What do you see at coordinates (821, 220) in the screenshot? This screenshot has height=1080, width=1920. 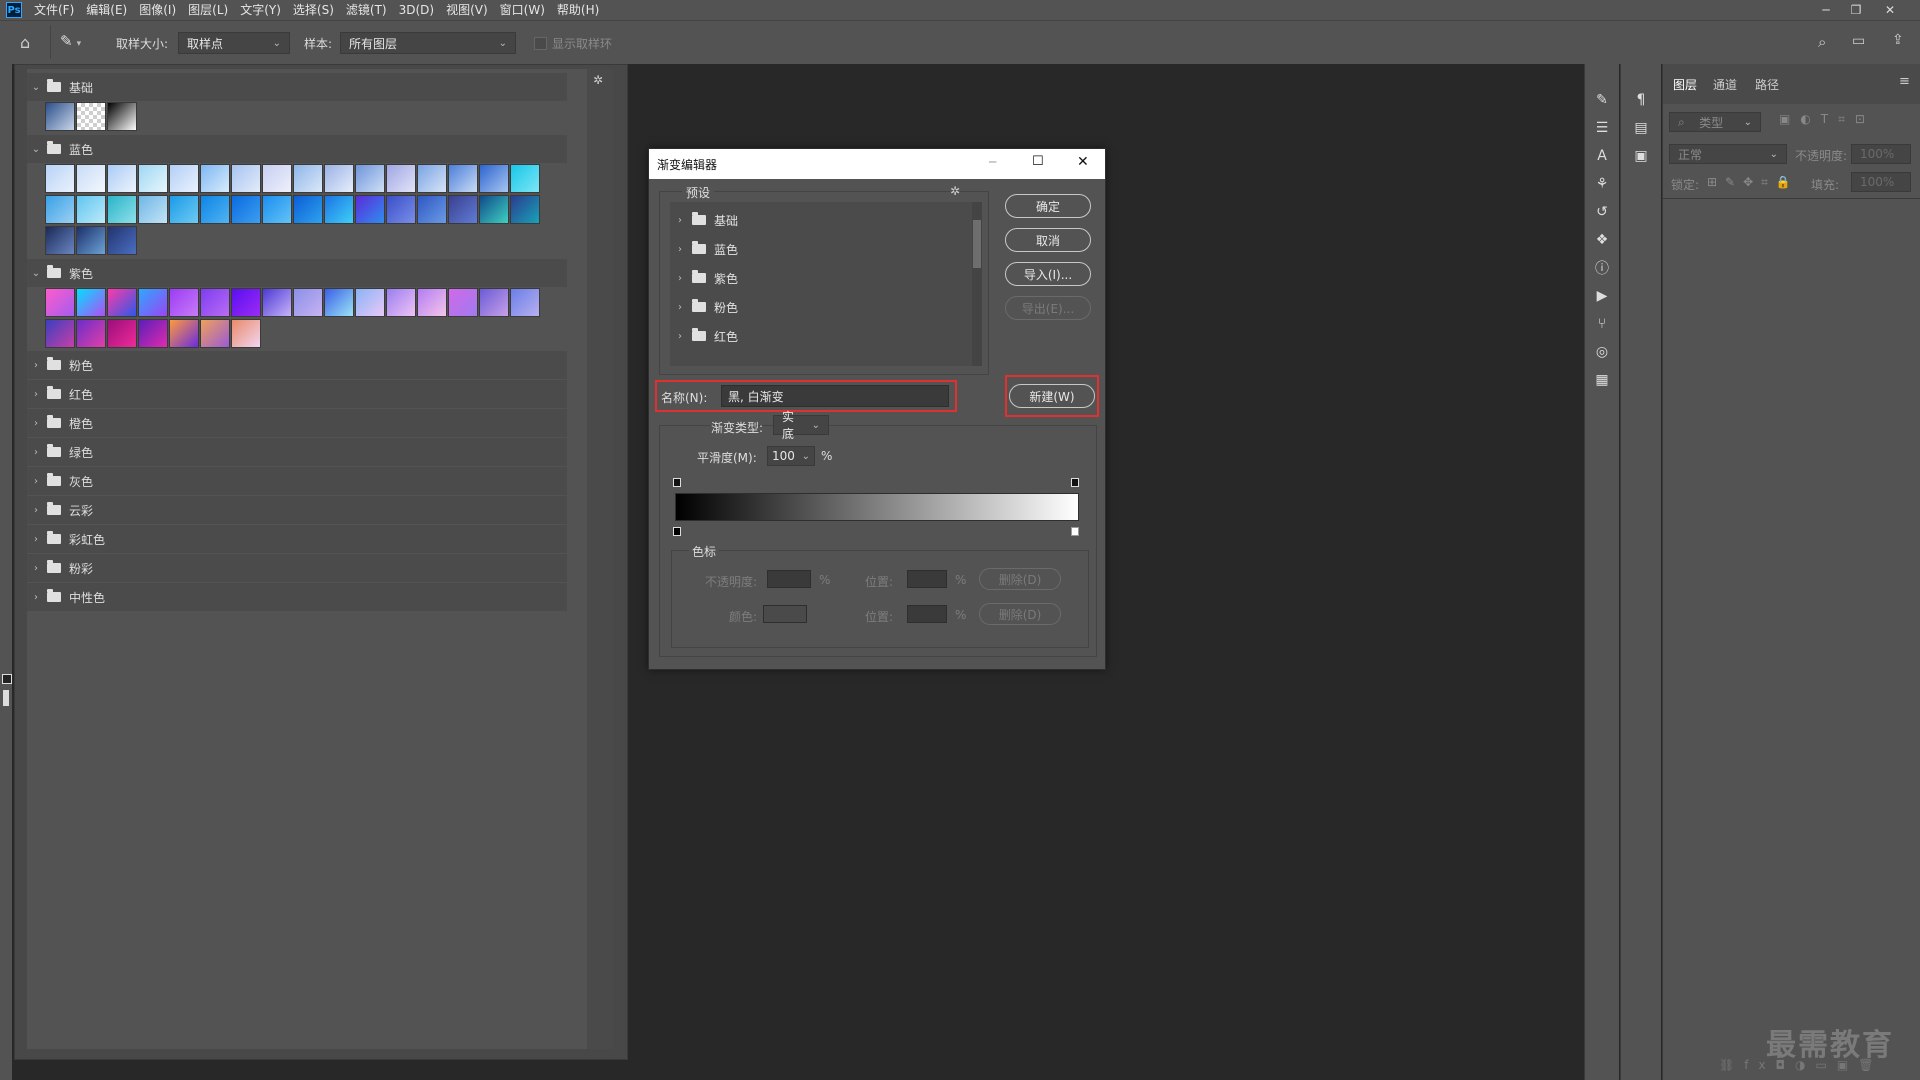 I see `preset-basics: › 基础` at bounding box center [821, 220].